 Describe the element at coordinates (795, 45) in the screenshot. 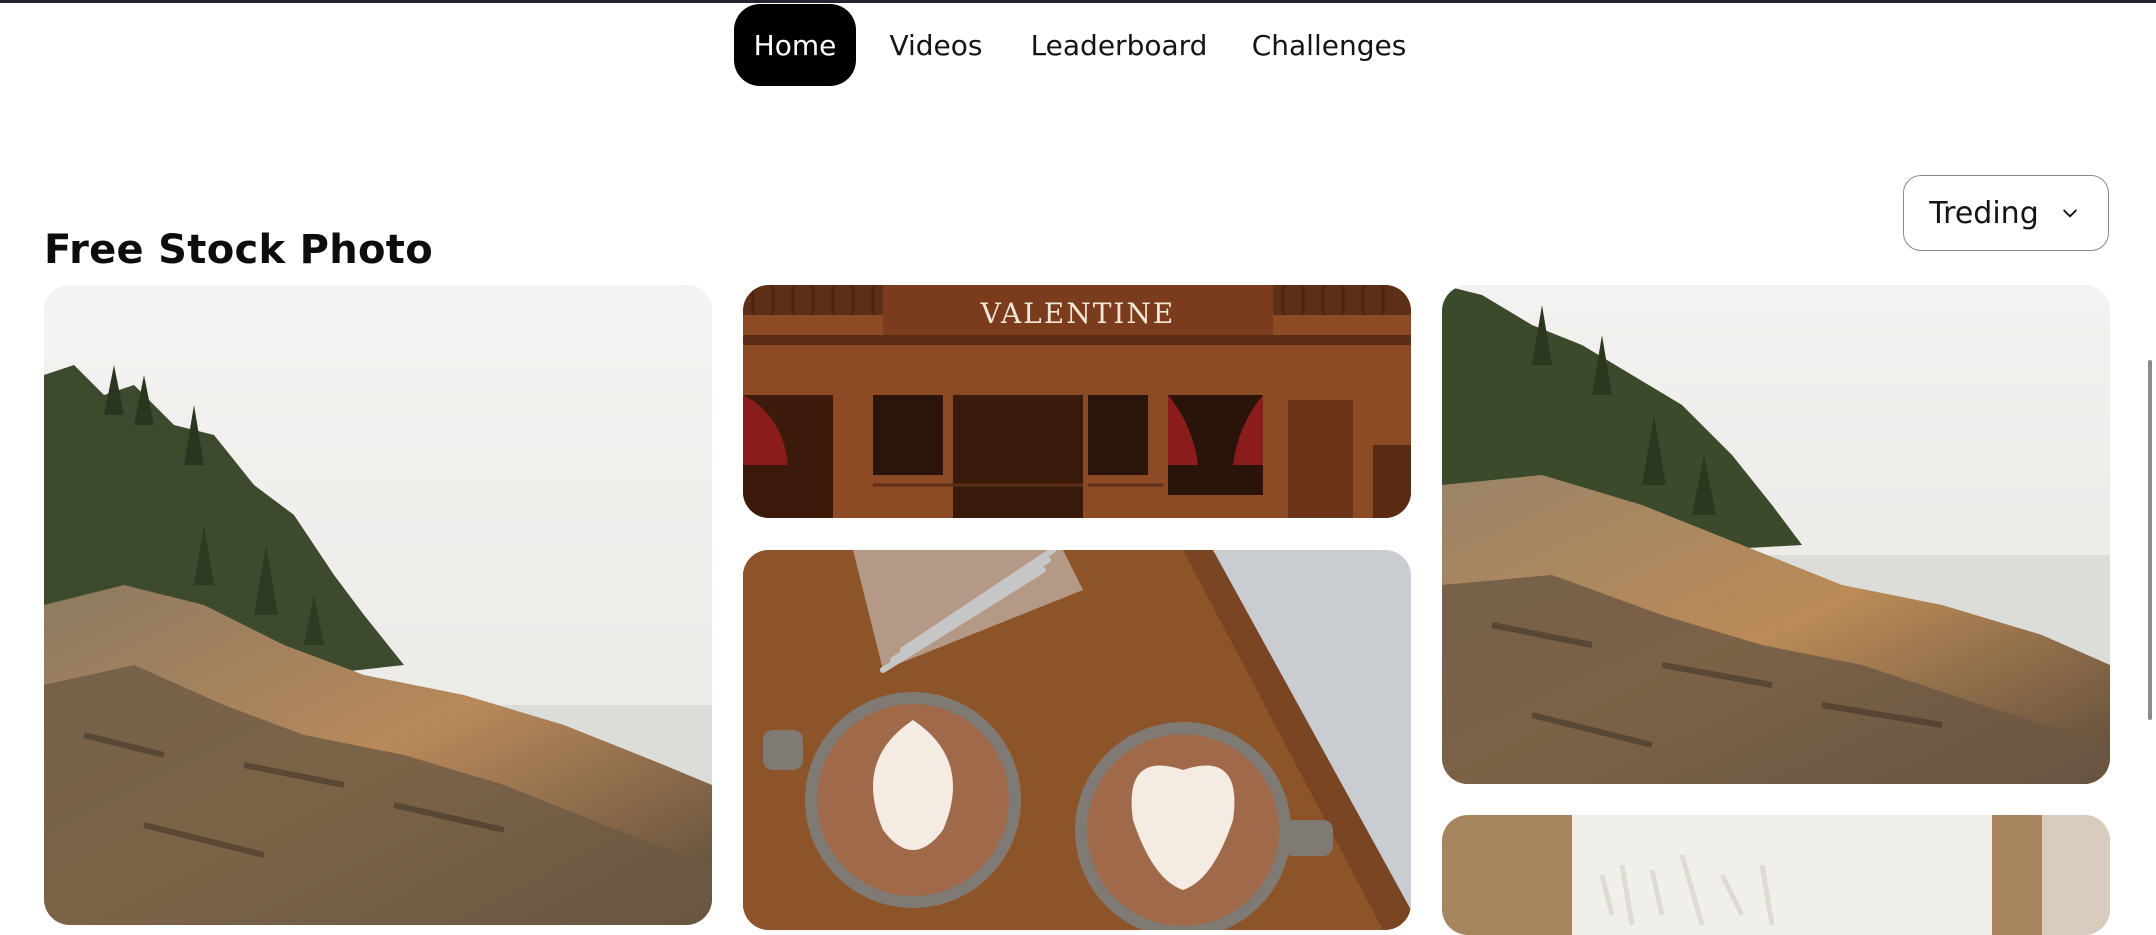

I see `nav-item-home: Home` at that location.